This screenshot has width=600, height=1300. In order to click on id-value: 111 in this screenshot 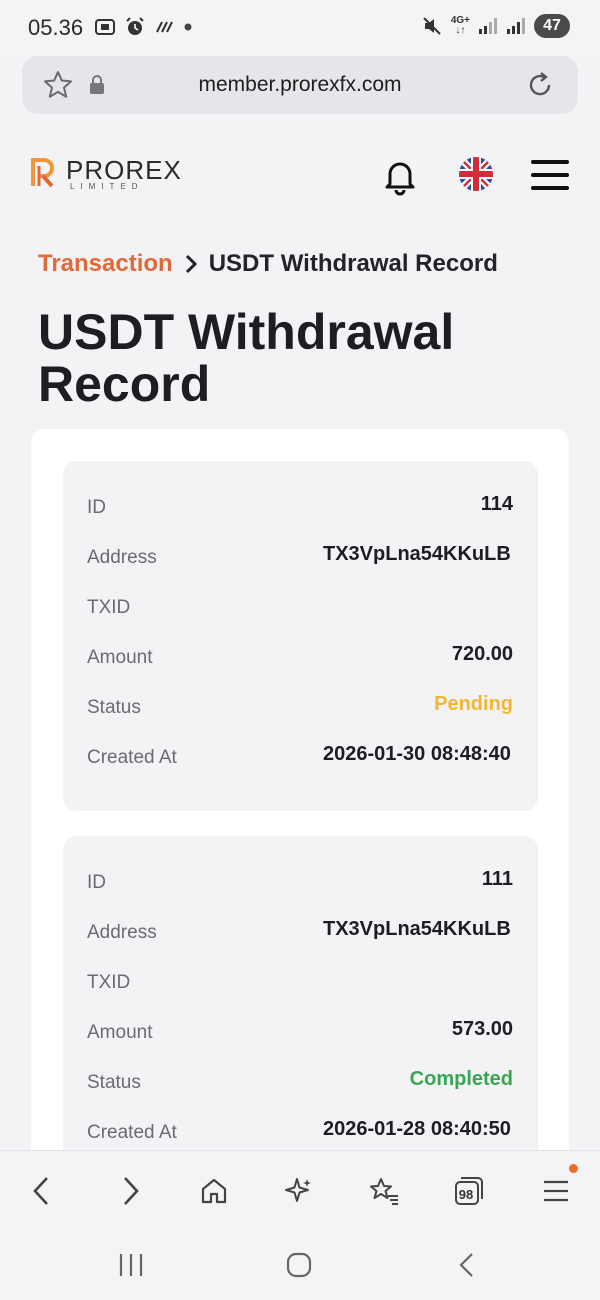, I will do `click(497, 879)`.